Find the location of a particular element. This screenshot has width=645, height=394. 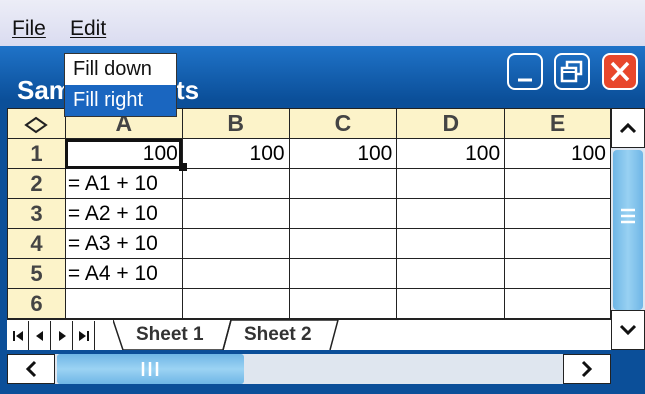

cell-e1: 100 is located at coordinates (557, 153).